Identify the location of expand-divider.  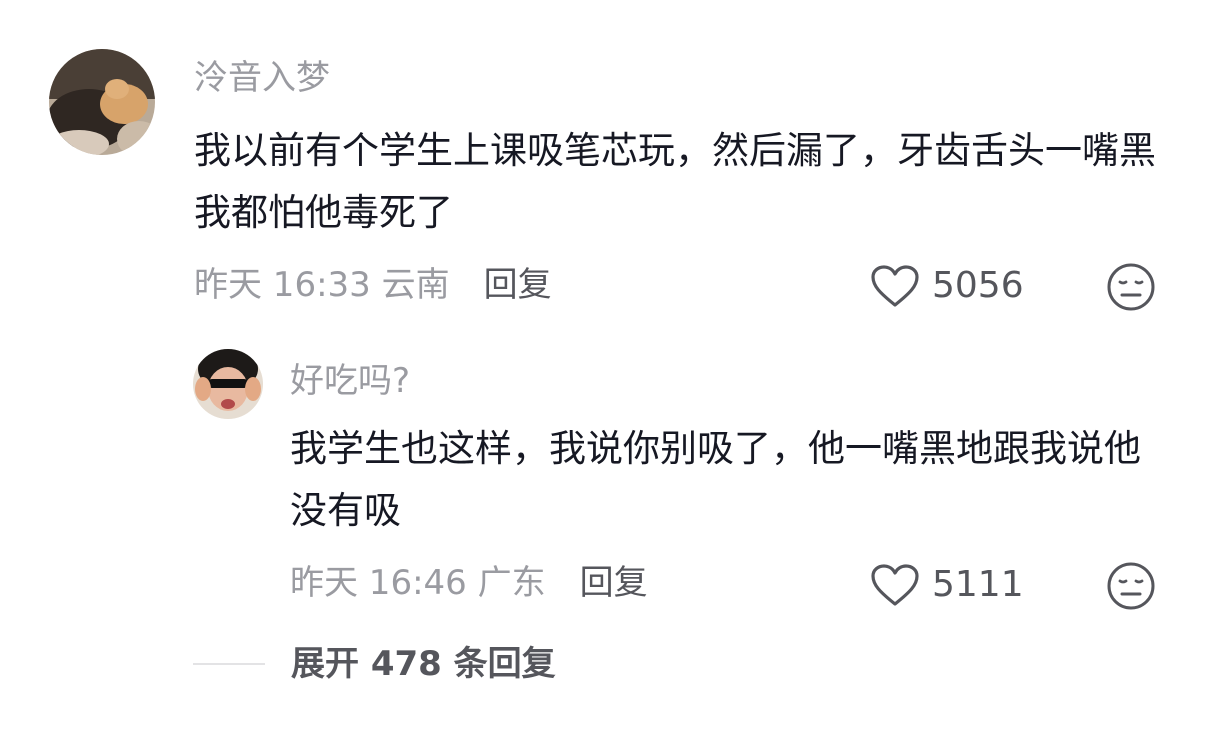
(229, 664).